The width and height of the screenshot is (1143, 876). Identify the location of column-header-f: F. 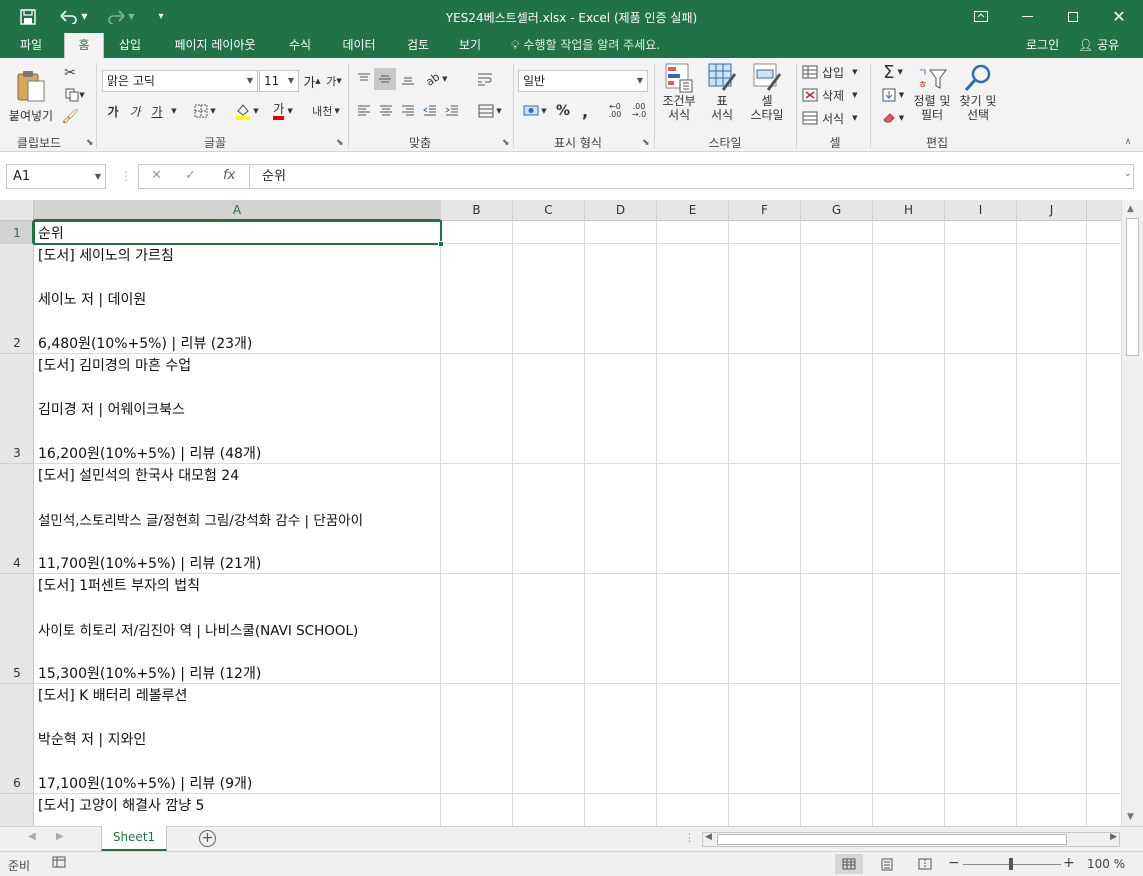
(765, 210).